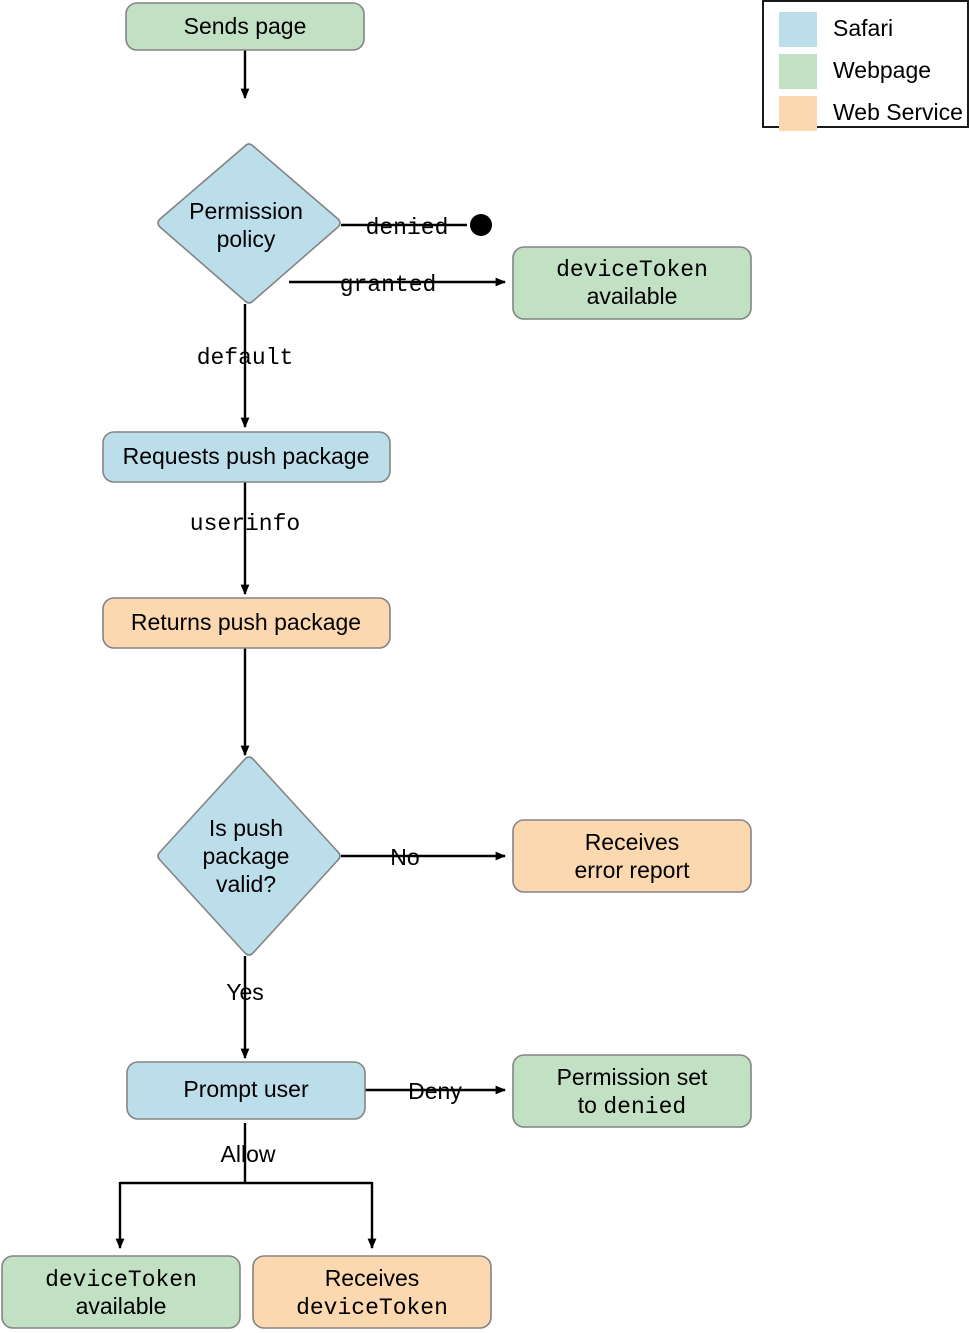 This screenshot has width=970, height=1333. I want to click on denied-terminal-dot, so click(481, 225).